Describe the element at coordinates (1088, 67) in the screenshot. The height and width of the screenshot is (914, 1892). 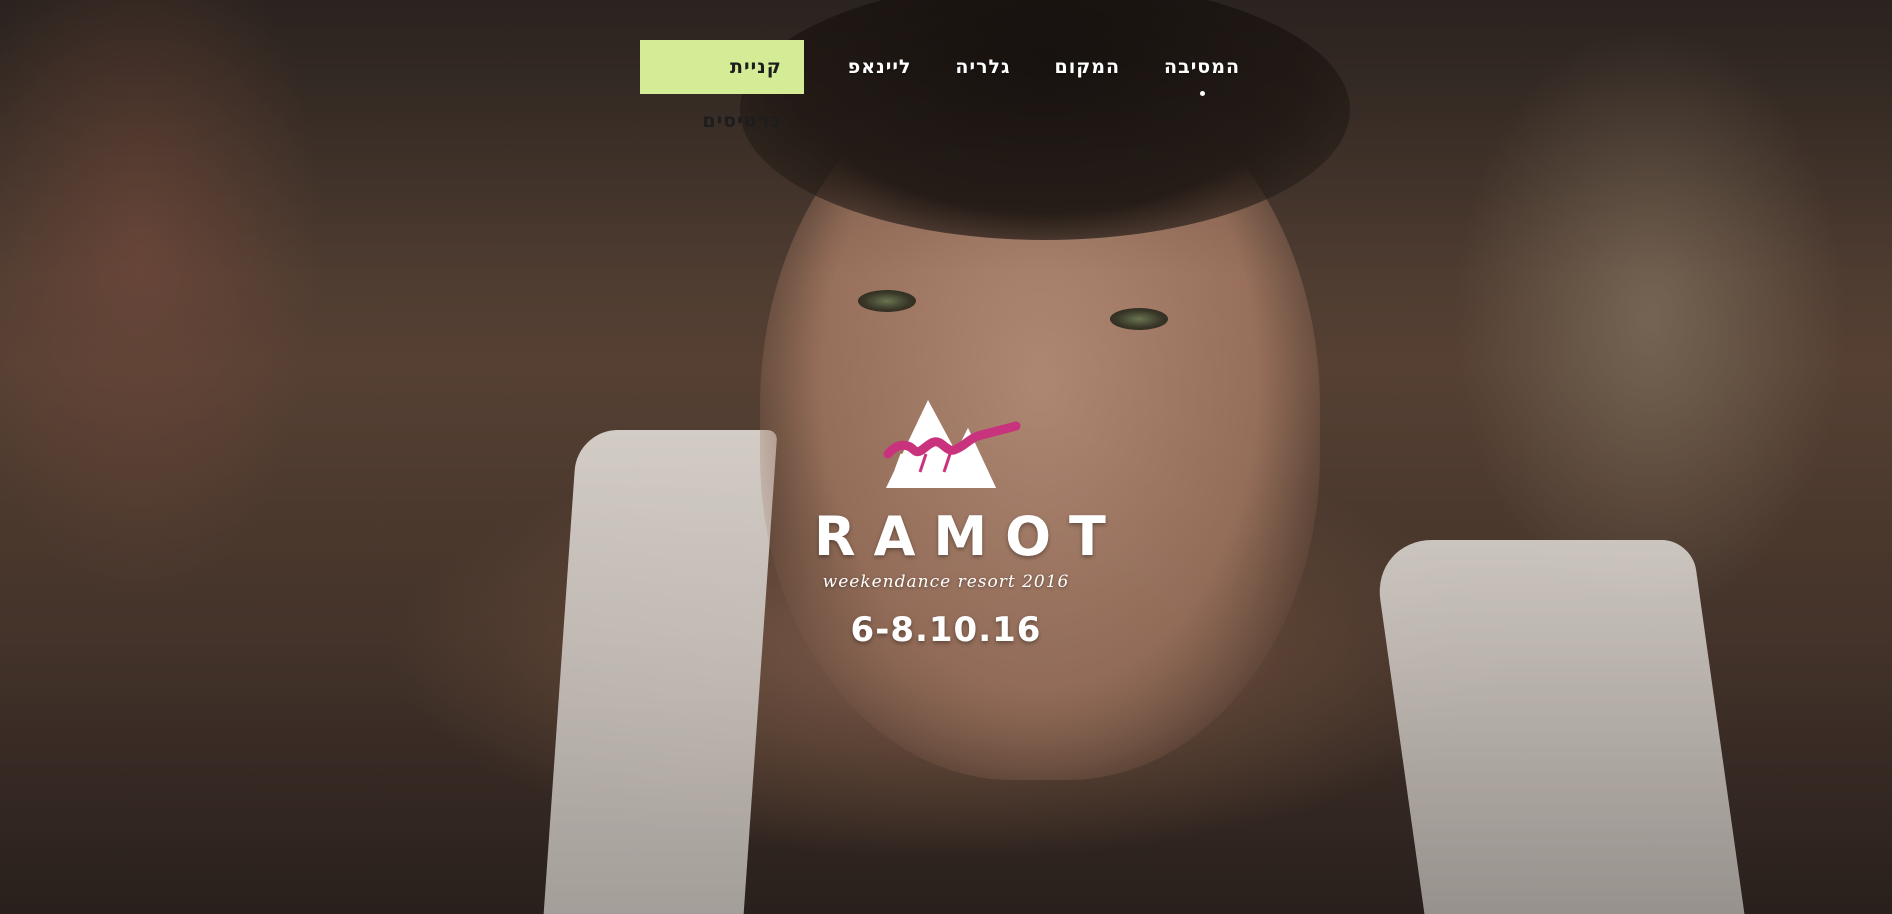
I see `nav-item-venue: המקום` at that location.